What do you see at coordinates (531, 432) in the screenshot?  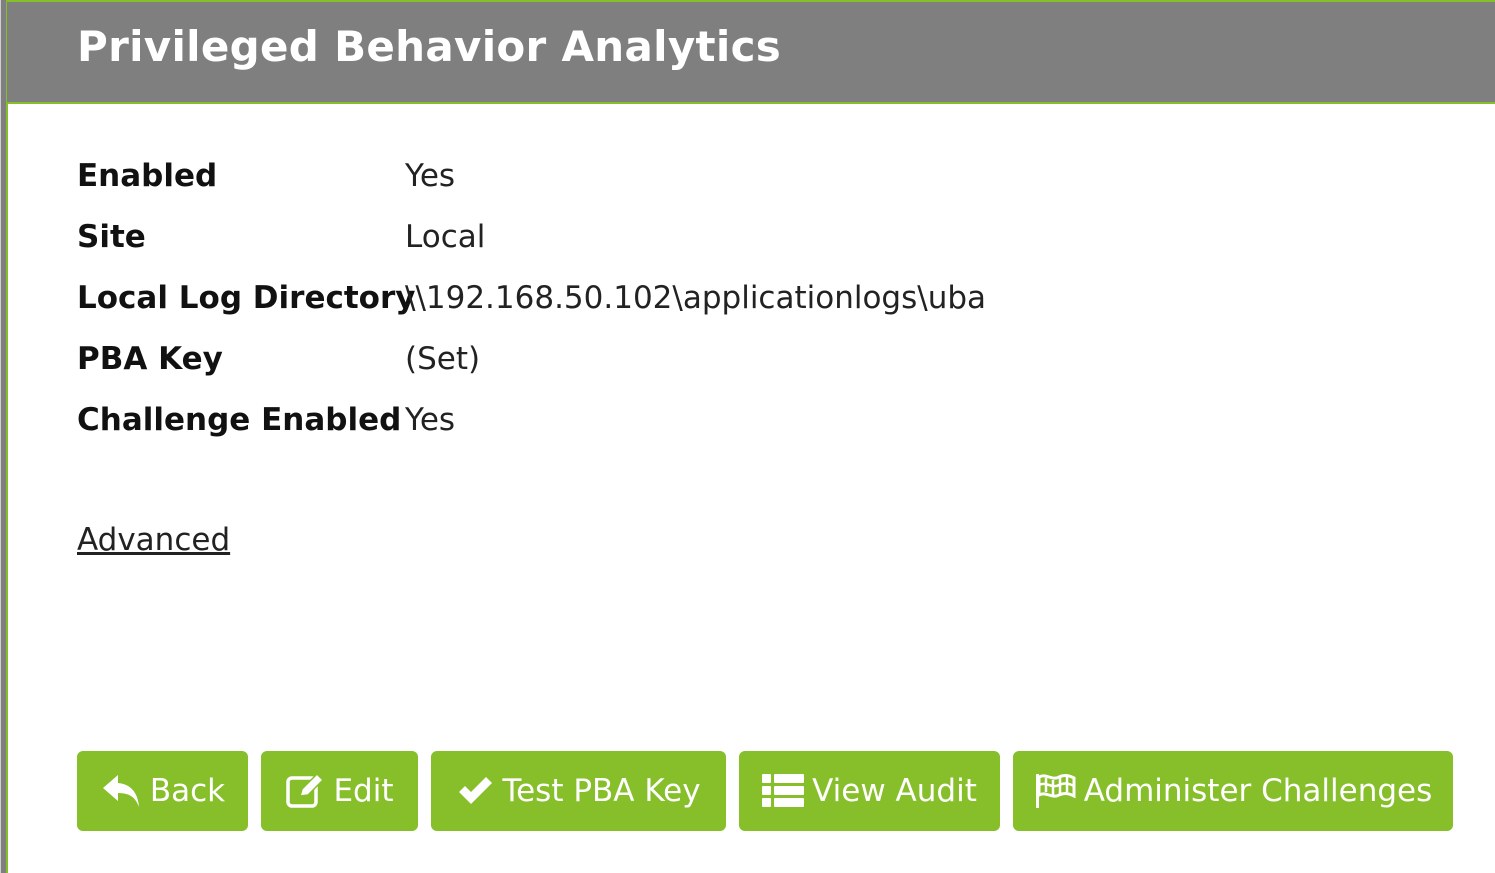 I see `detail-row-challenge-enabled: Challenge Enabled Yes` at bounding box center [531, 432].